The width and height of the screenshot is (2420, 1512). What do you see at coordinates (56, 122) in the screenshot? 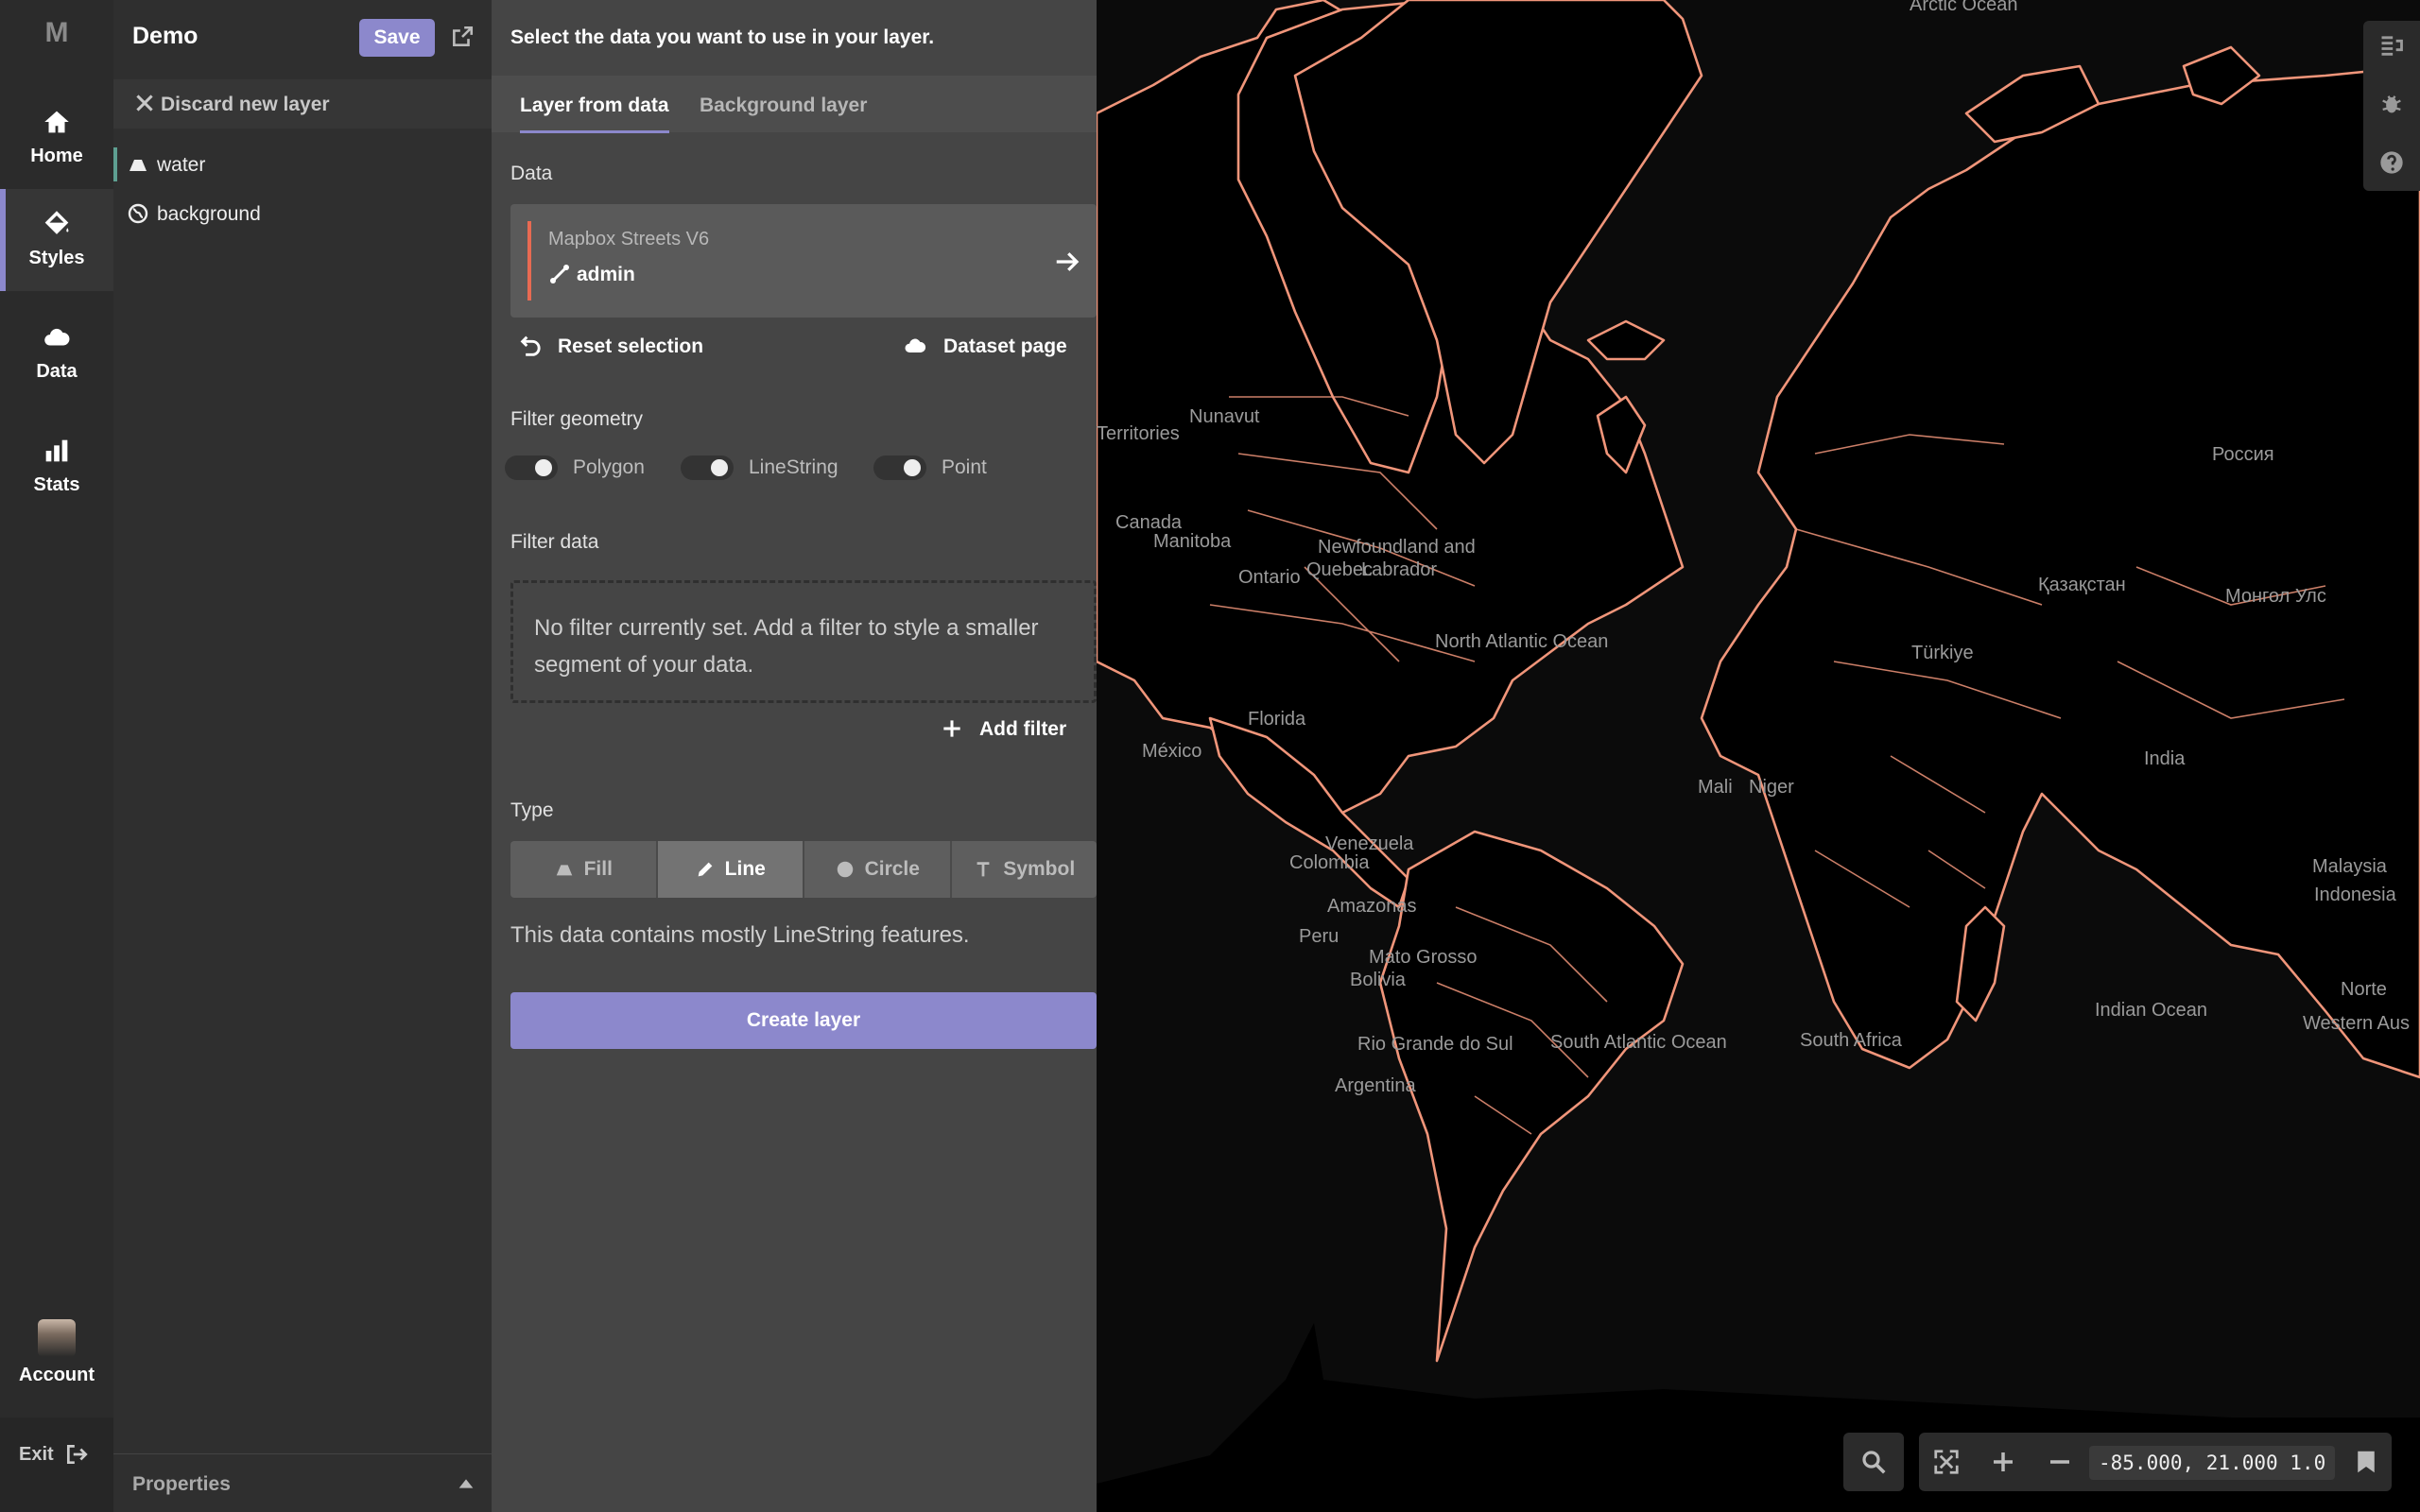
I see `home-icon` at bounding box center [56, 122].